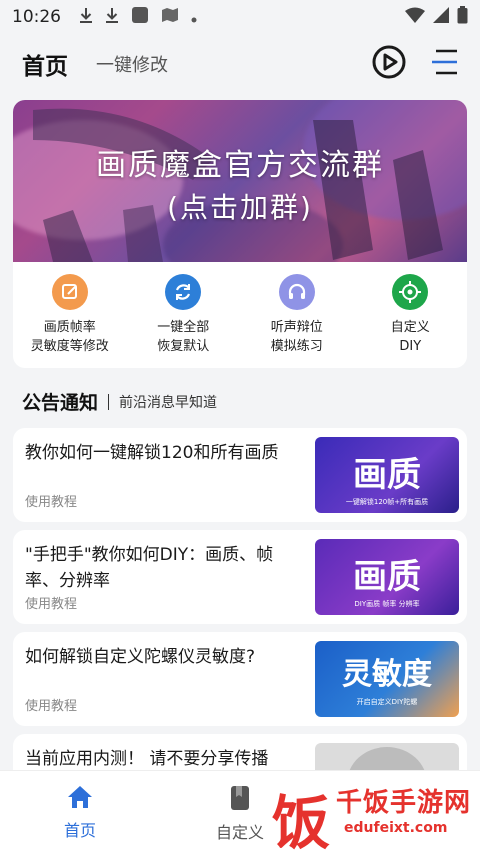 The height and width of the screenshot is (852, 480). Describe the element at coordinates (296, 346) in the screenshot. I see `quick-action-line2: 模拟练习` at that location.